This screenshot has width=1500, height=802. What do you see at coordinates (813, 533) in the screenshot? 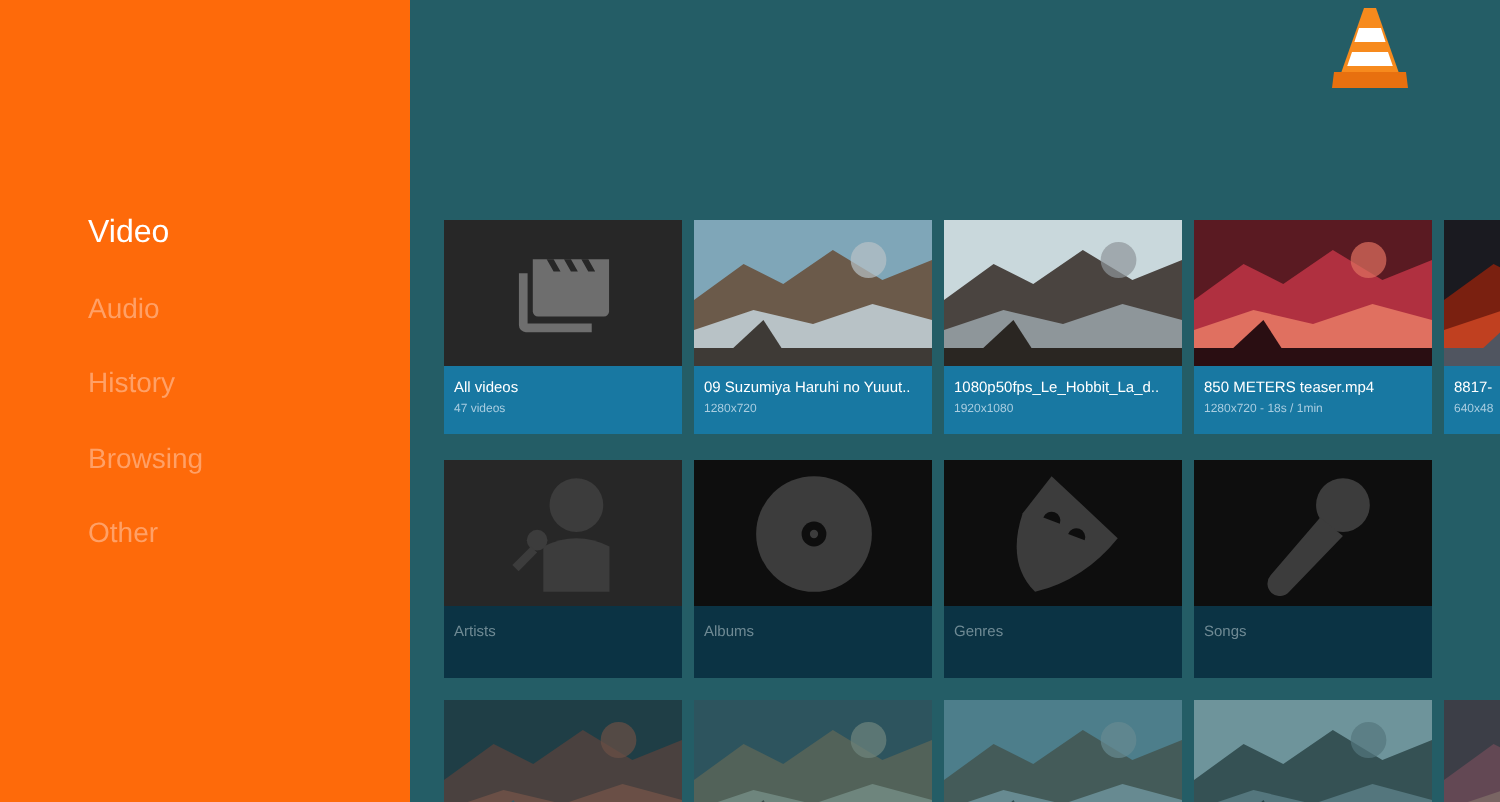
I see `disc-icon` at bounding box center [813, 533].